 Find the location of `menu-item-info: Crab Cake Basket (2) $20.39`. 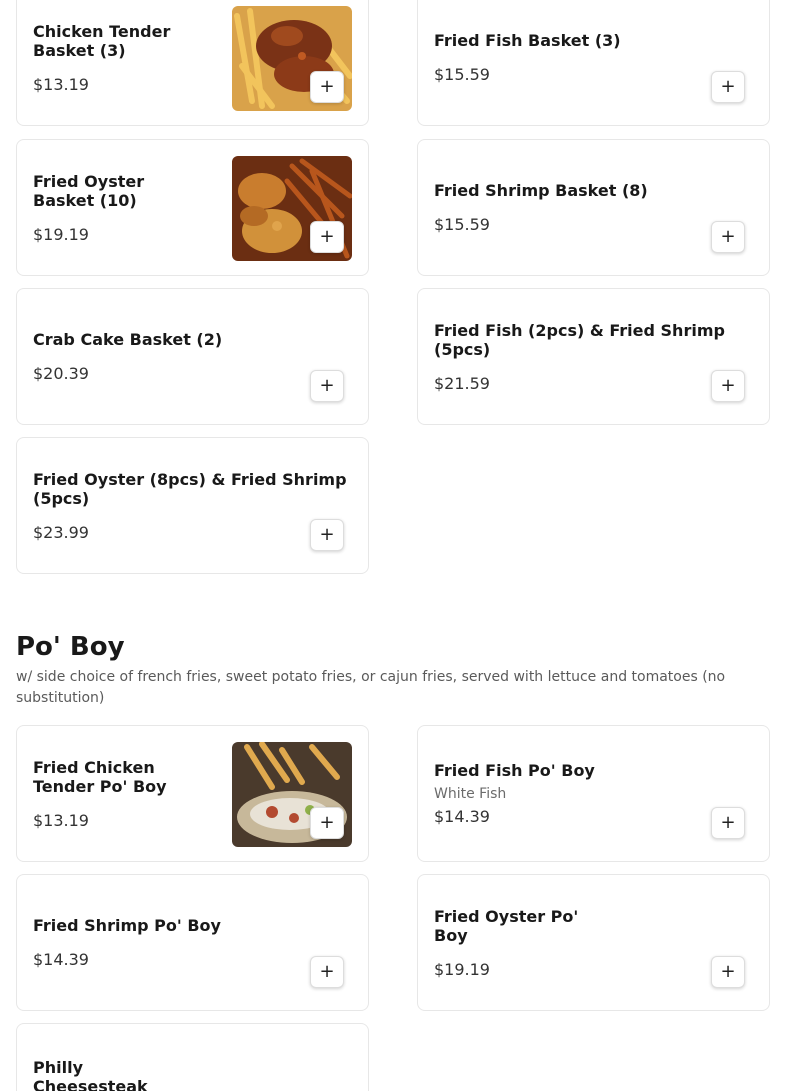

menu-item-info: Crab Cake Basket (2) $20.39 is located at coordinates (183, 356).